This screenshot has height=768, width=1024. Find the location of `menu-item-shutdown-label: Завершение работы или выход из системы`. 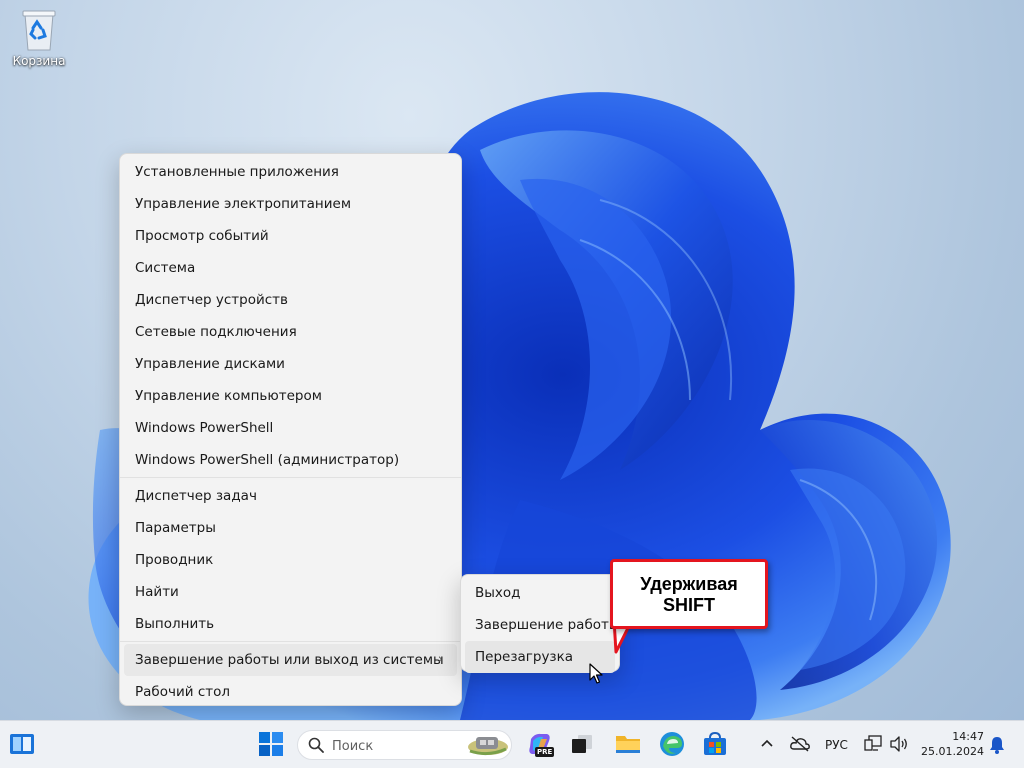

menu-item-shutdown-label: Завершение работы или выход из системы is located at coordinates (289, 660).